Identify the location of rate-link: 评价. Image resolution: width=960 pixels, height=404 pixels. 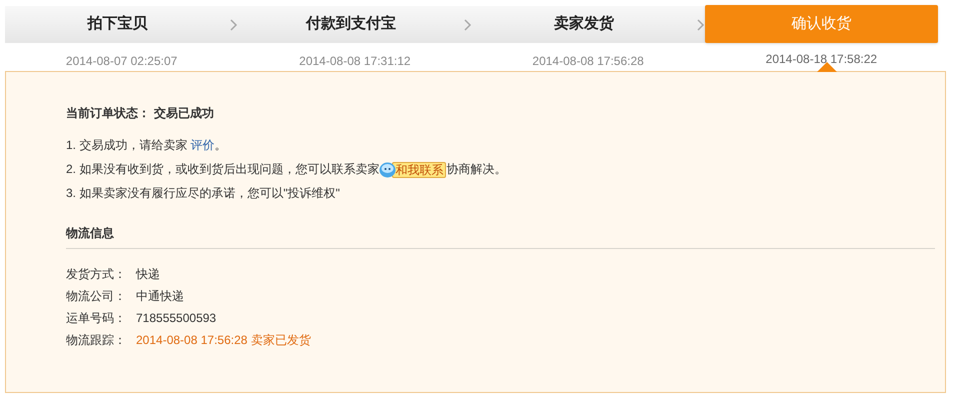
(202, 145).